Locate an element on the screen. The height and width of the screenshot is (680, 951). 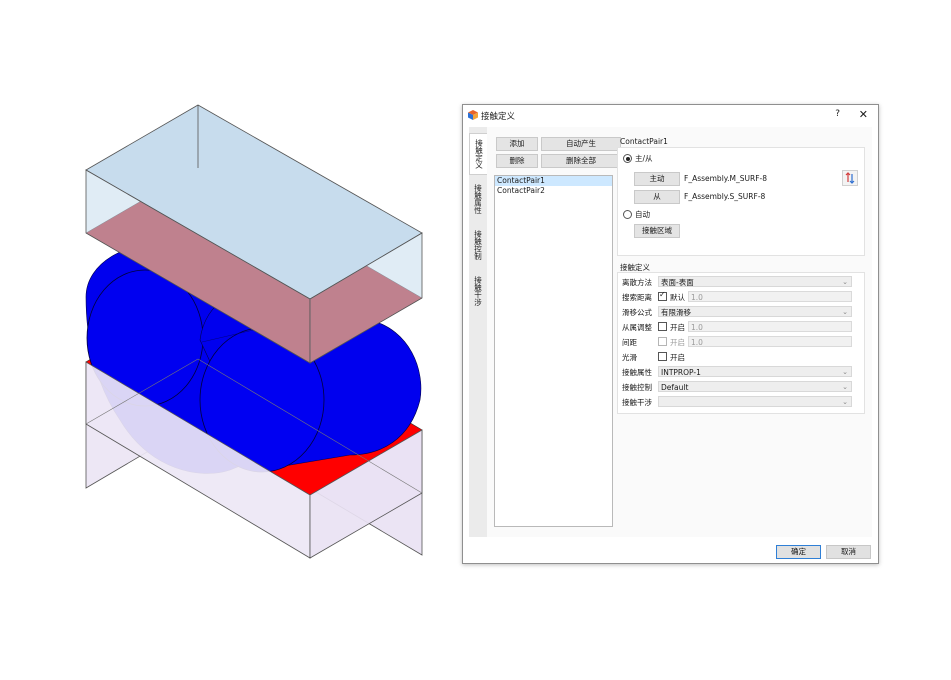
tab-contact-interference: 接触干涉 is located at coordinates (478, 291).